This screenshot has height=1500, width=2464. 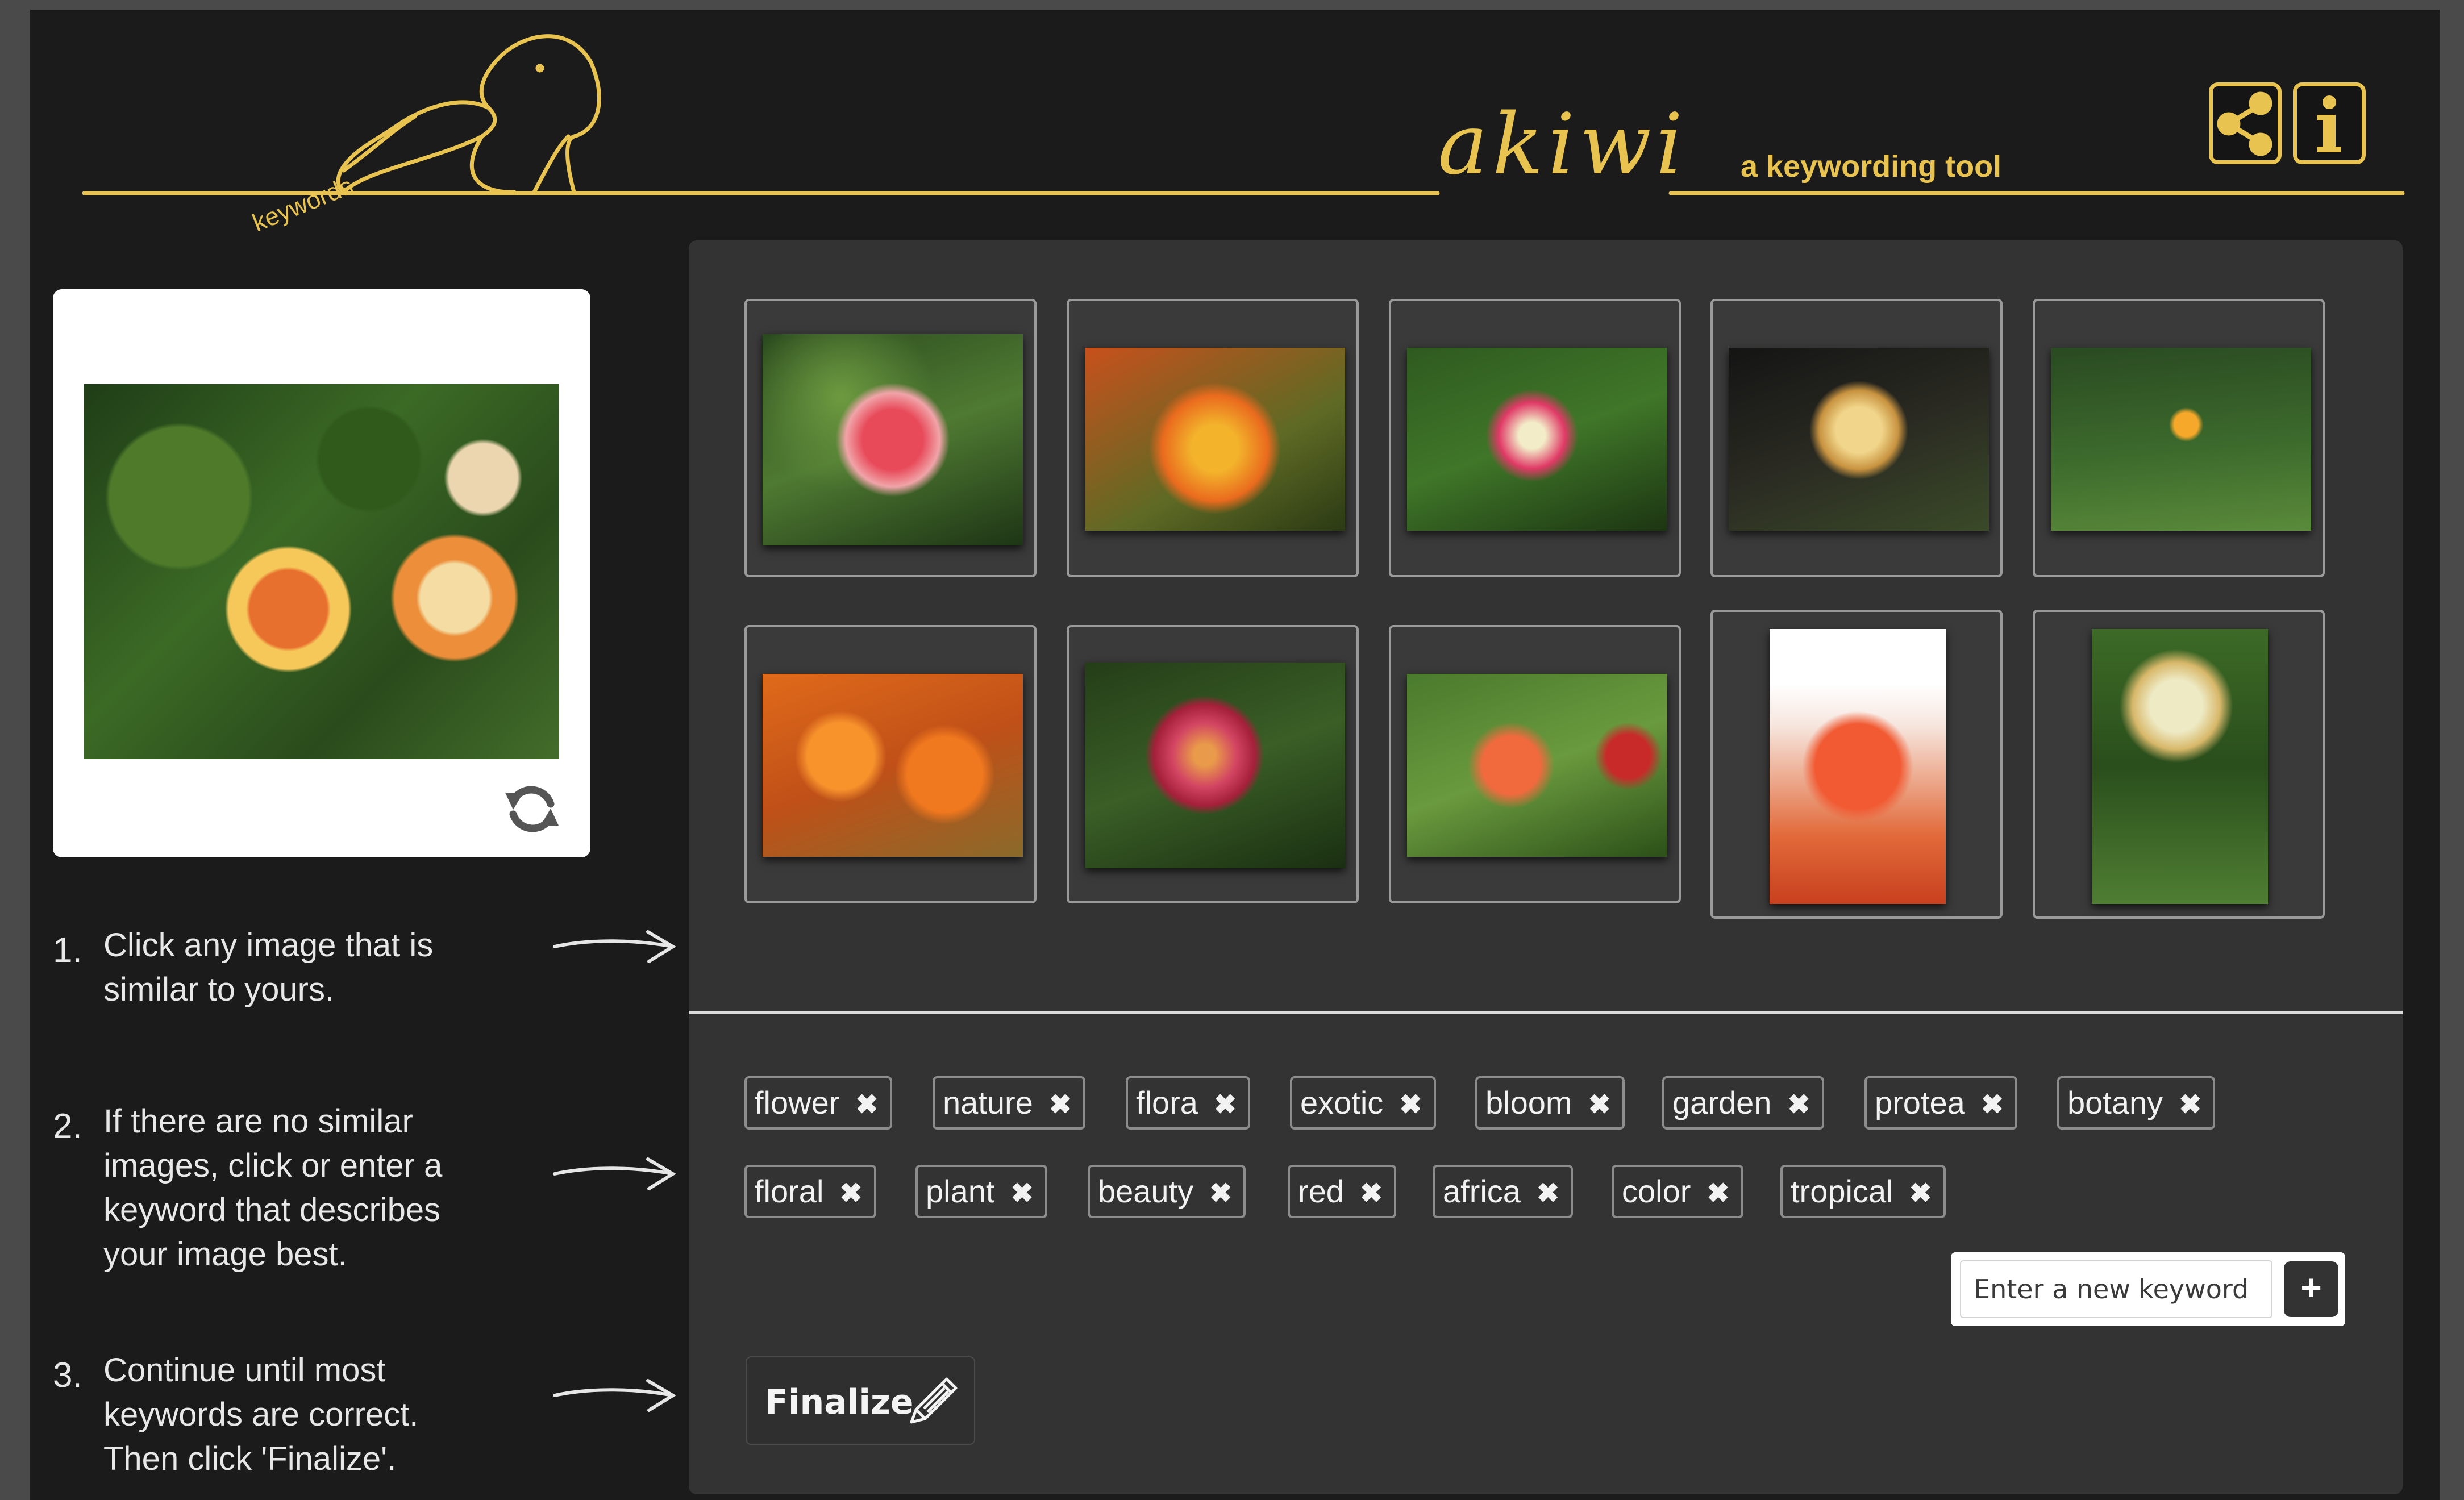 What do you see at coordinates (797, 1103) in the screenshot?
I see `keyword-label: flower` at bounding box center [797, 1103].